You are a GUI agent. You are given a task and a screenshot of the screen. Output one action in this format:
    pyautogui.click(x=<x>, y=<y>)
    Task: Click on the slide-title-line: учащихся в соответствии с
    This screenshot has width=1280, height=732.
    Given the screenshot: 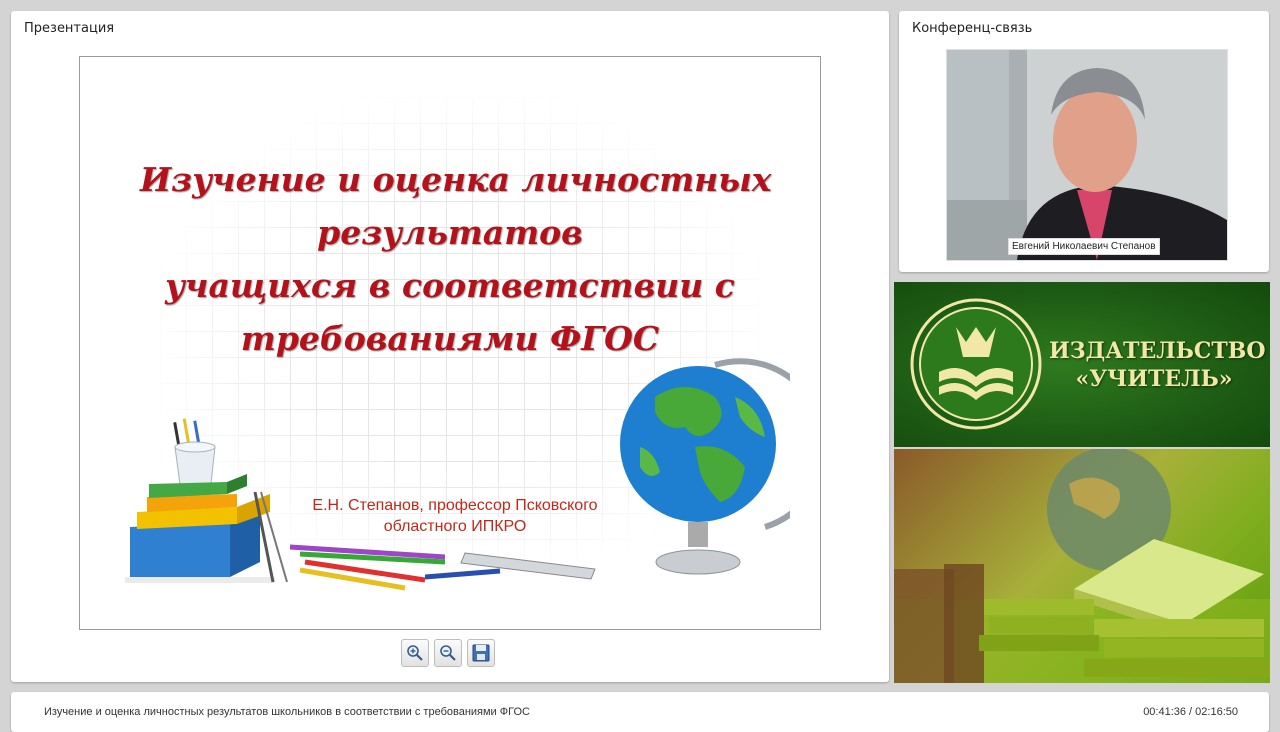 What is the action you would take?
    pyautogui.click(x=450, y=285)
    